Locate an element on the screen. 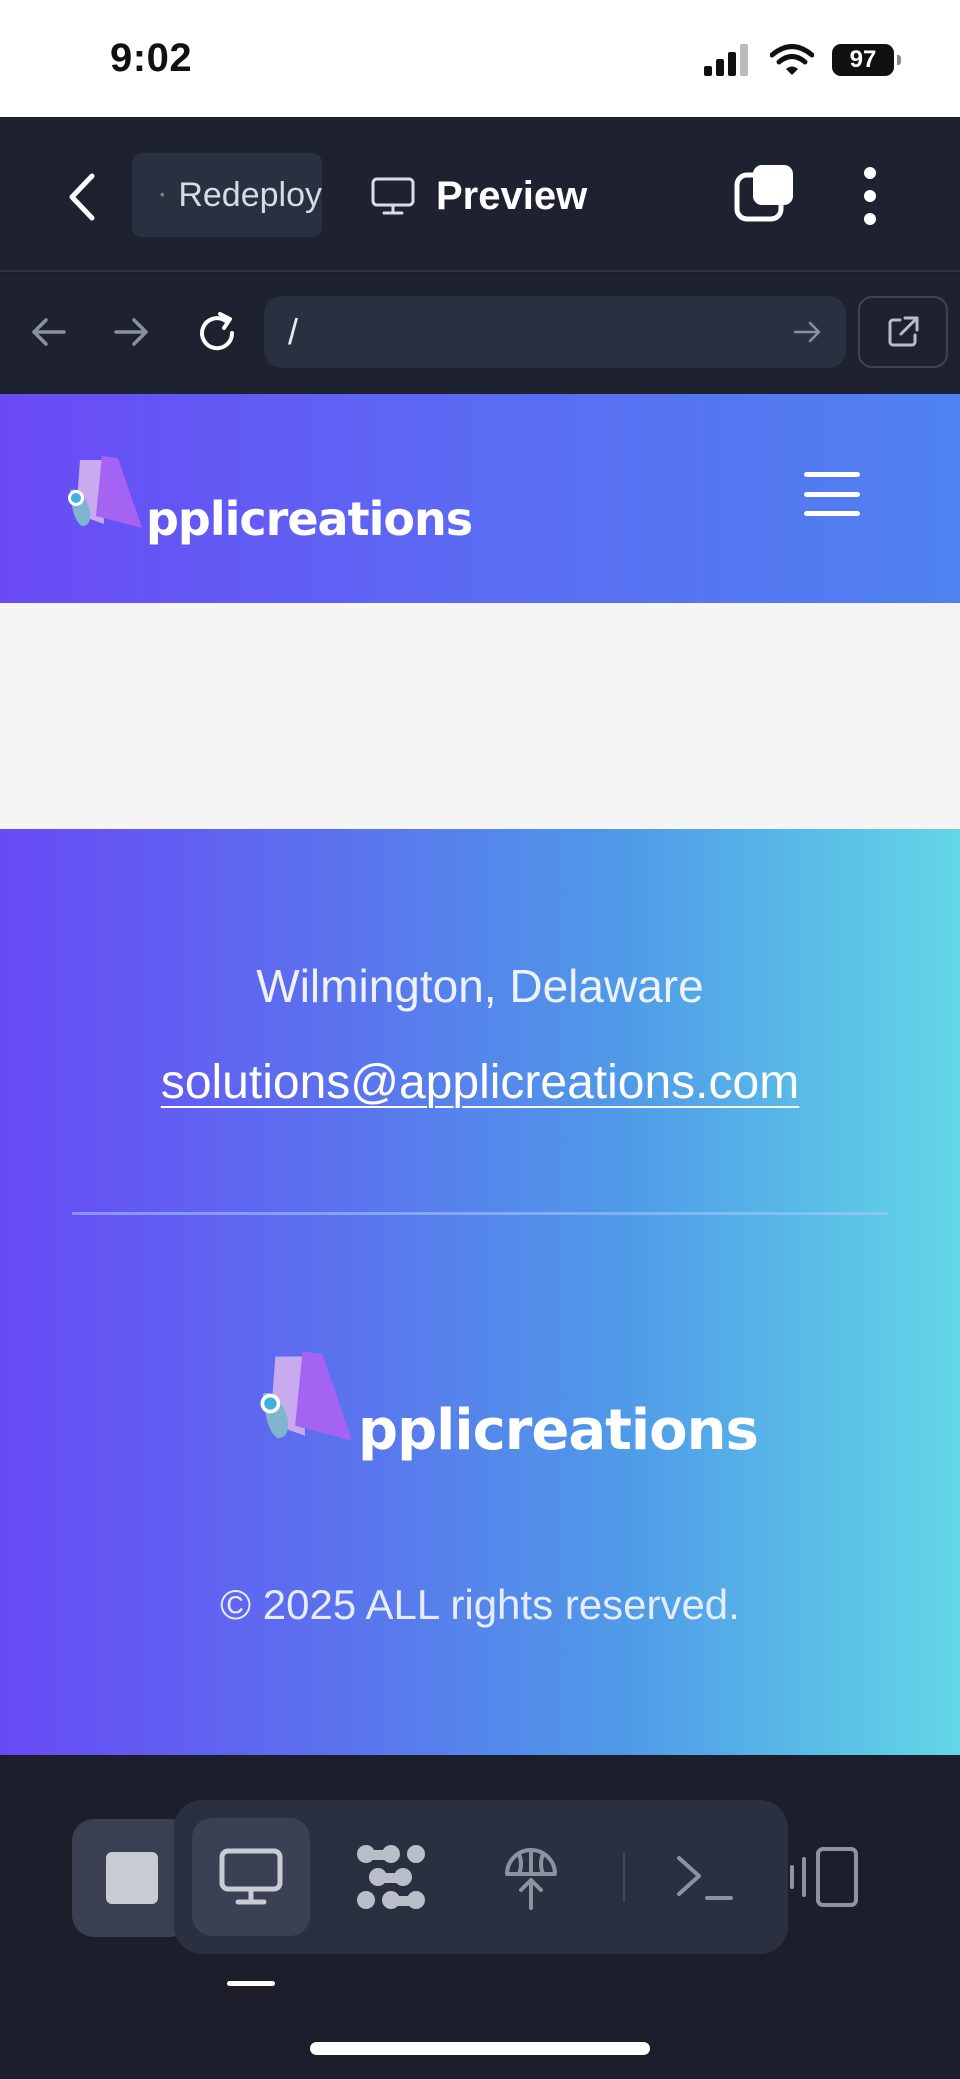 Image resolution: width=960 pixels, height=2079 pixels. integrations-icon is located at coordinates (391, 1877).